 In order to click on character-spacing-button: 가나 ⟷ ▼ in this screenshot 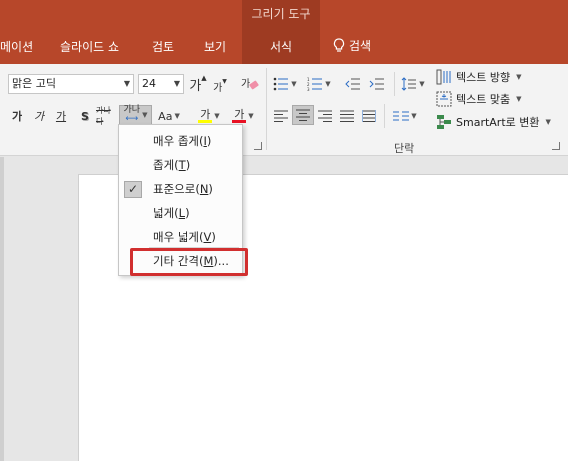, I will do `click(135, 115)`.